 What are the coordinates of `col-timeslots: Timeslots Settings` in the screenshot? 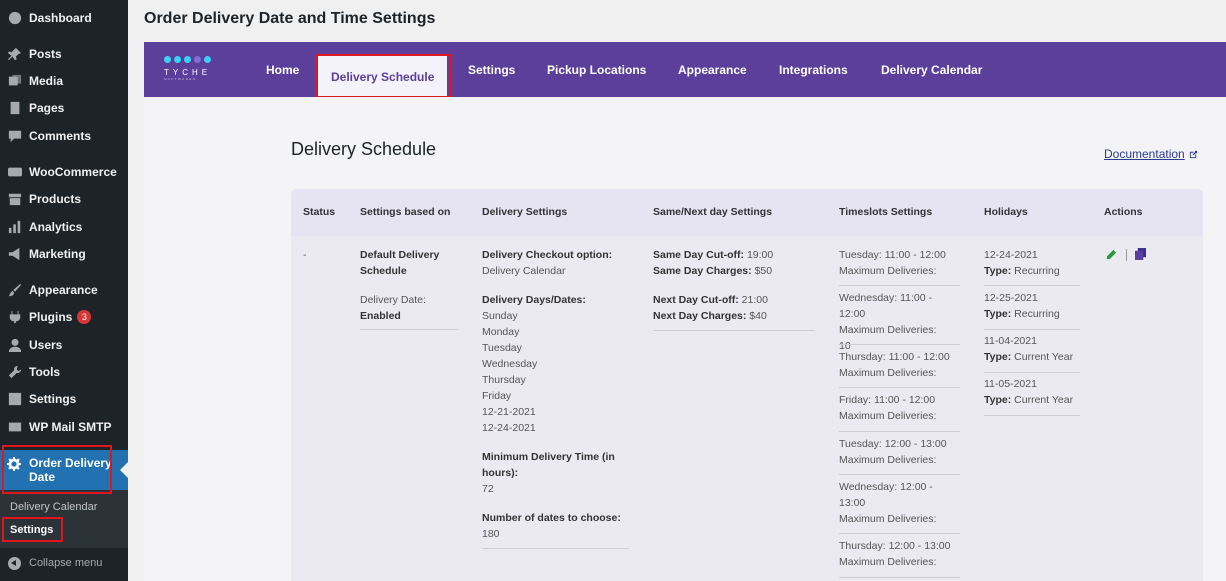 It's located at (886, 212).